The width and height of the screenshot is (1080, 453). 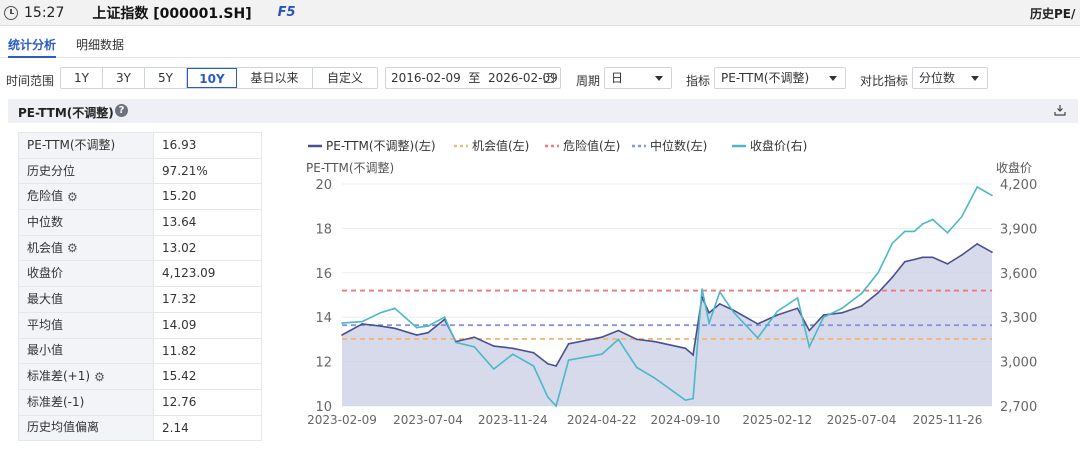 I want to click on x-tick: 2024-09-10, so click(x=686, y=420).